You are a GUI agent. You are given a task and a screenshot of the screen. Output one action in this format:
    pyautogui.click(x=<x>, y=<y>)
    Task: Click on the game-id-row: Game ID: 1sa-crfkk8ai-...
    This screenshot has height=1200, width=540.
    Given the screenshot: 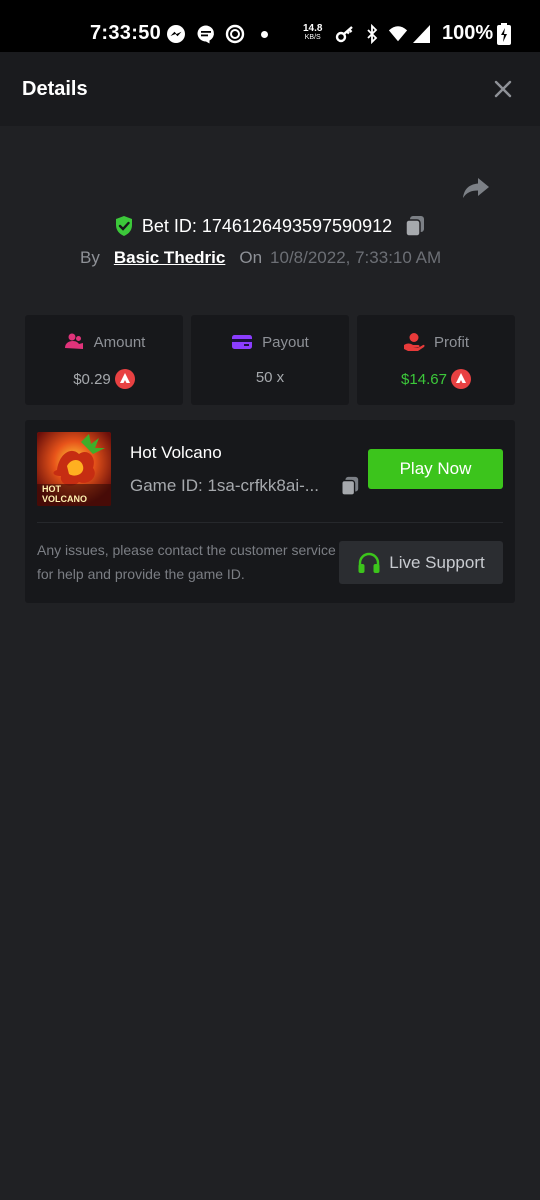 What is the action you would take?
    pyautogui.click(x=245, y=486)
    